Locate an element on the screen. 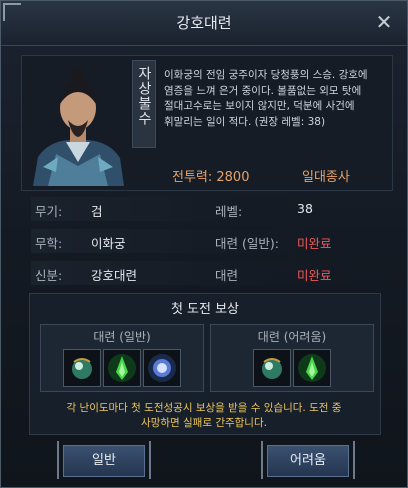 The height and width of the screenshot is (488, 408). identity-value: 강호대련 is located at coordinates (114, 275).